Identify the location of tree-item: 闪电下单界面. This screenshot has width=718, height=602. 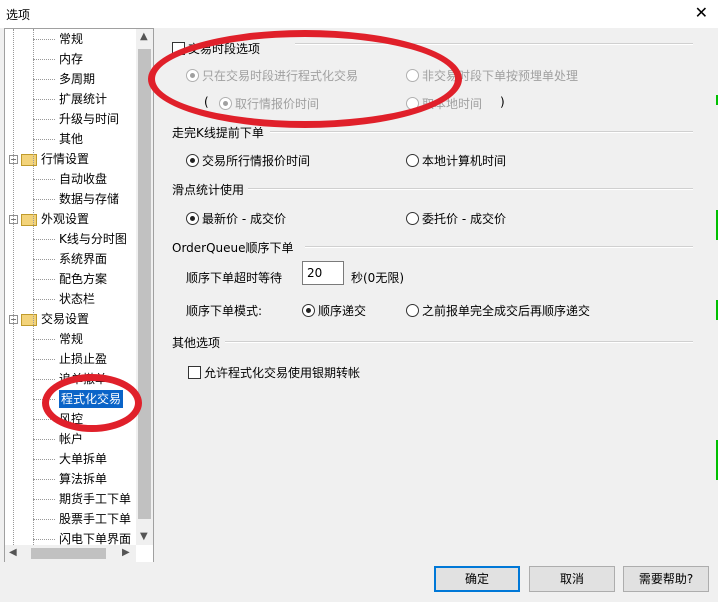
(95, 537).